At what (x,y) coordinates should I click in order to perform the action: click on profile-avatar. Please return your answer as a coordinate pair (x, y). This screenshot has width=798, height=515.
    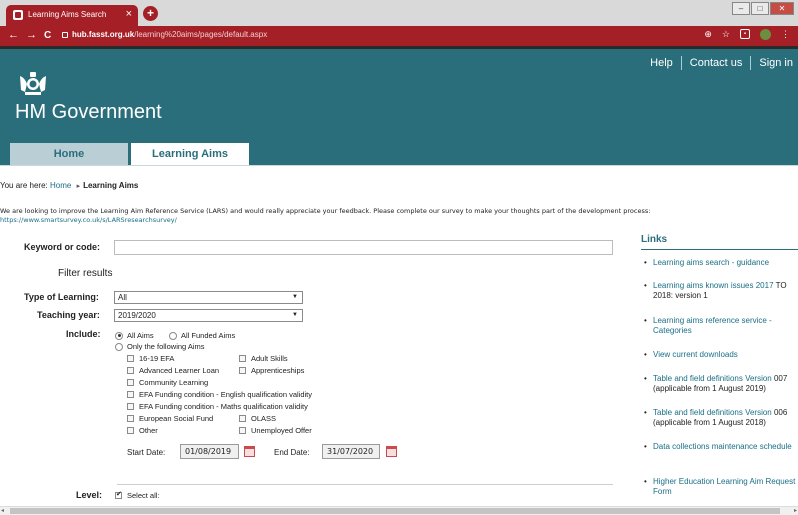
    Looking at the image, I should click on (765, 34).